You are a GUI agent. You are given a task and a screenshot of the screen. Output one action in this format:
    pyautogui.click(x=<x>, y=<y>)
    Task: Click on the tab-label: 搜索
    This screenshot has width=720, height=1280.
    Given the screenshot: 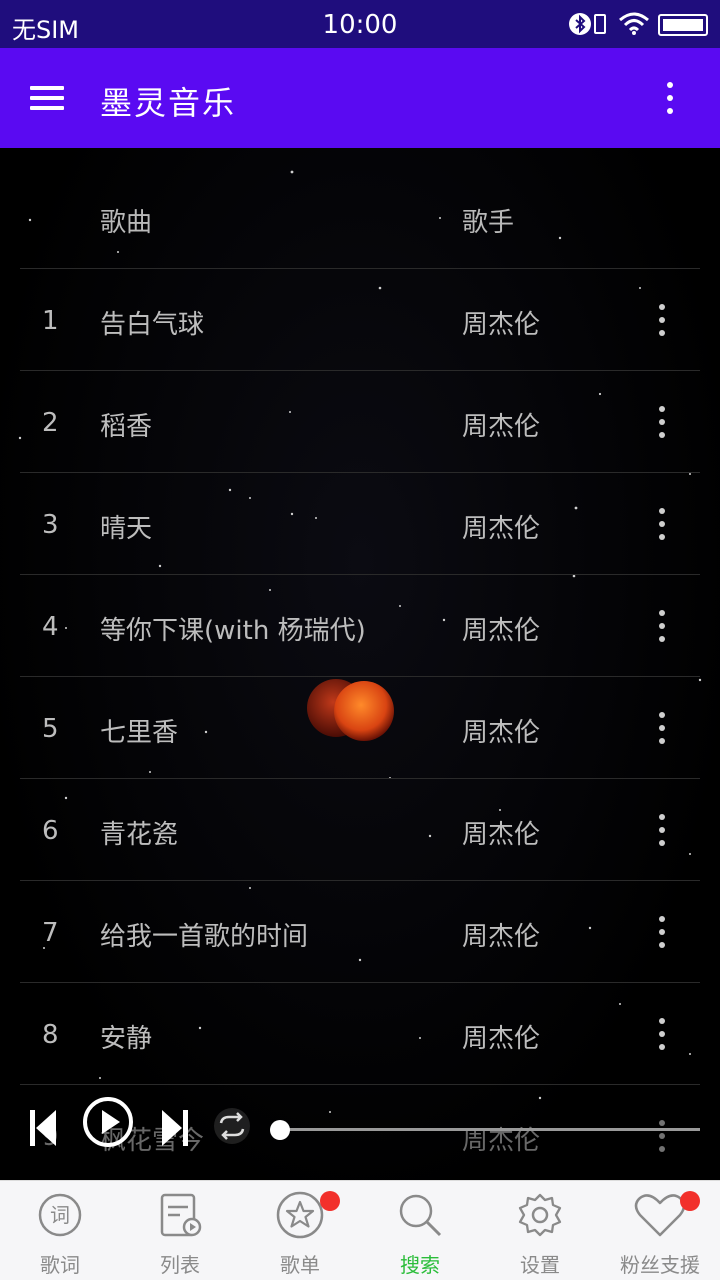 What is the action you would take?
    pyautogui.click(x=420, y=1265)
    